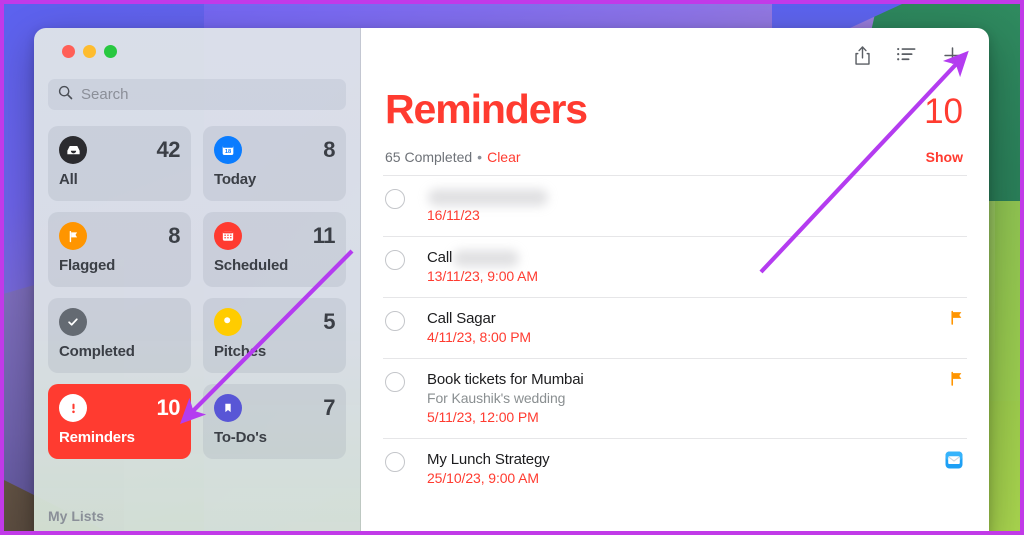 The width and height of the screenshot is (1024, 535). I want to click on show-button: Show, so click(944, 157).